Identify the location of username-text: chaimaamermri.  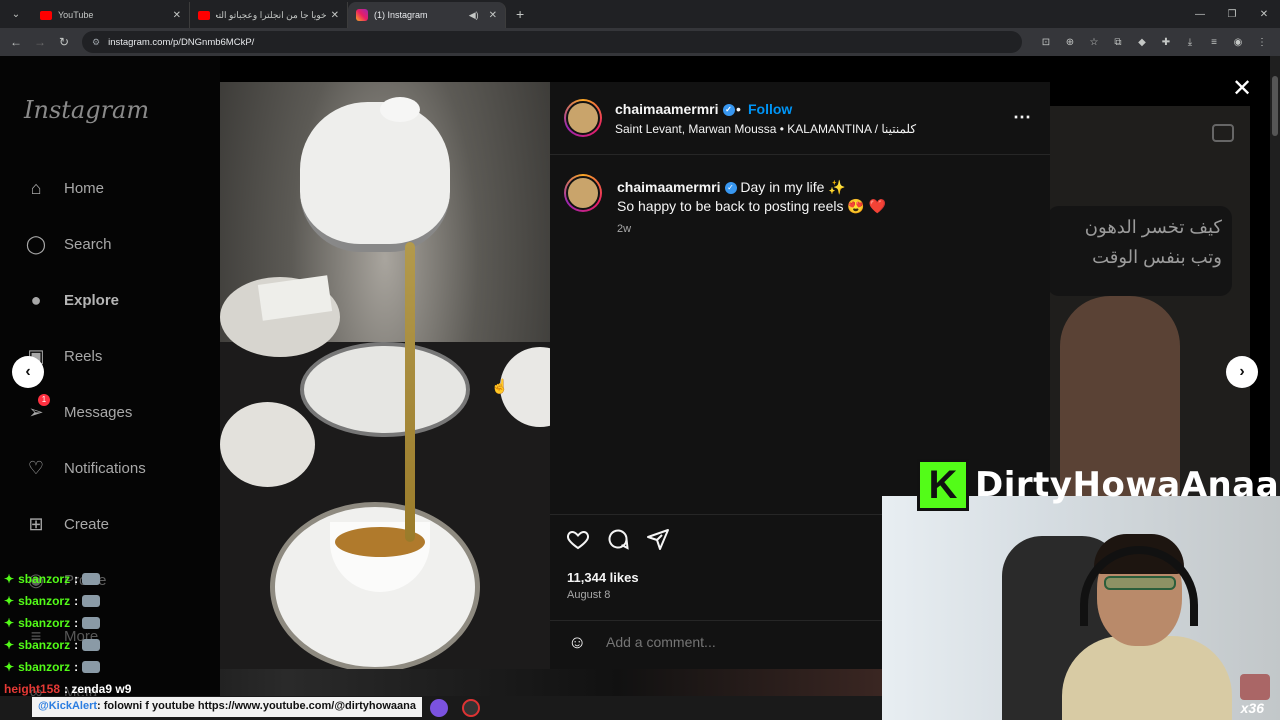
(667, 109).